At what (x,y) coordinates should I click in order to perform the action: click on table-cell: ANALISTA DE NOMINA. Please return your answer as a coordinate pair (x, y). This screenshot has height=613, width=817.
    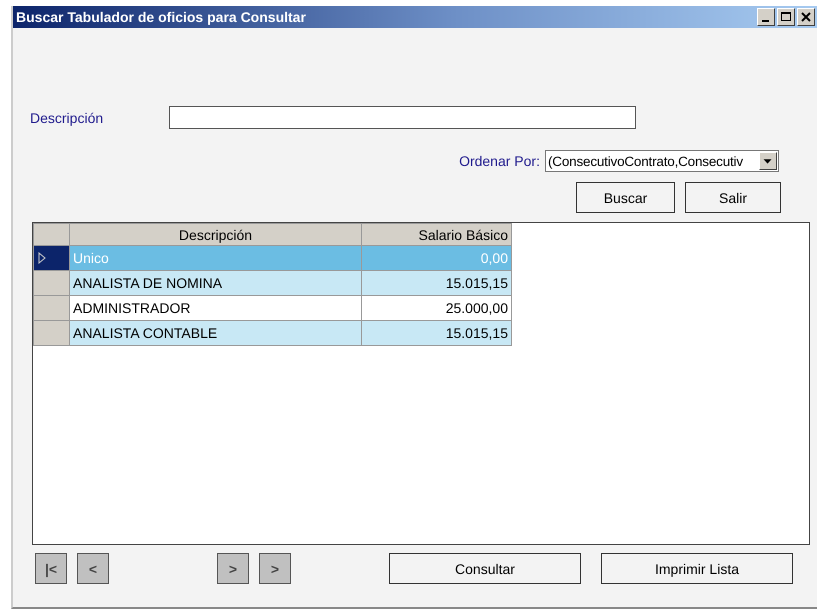
    Looking at the image, I should click on (216, 283).